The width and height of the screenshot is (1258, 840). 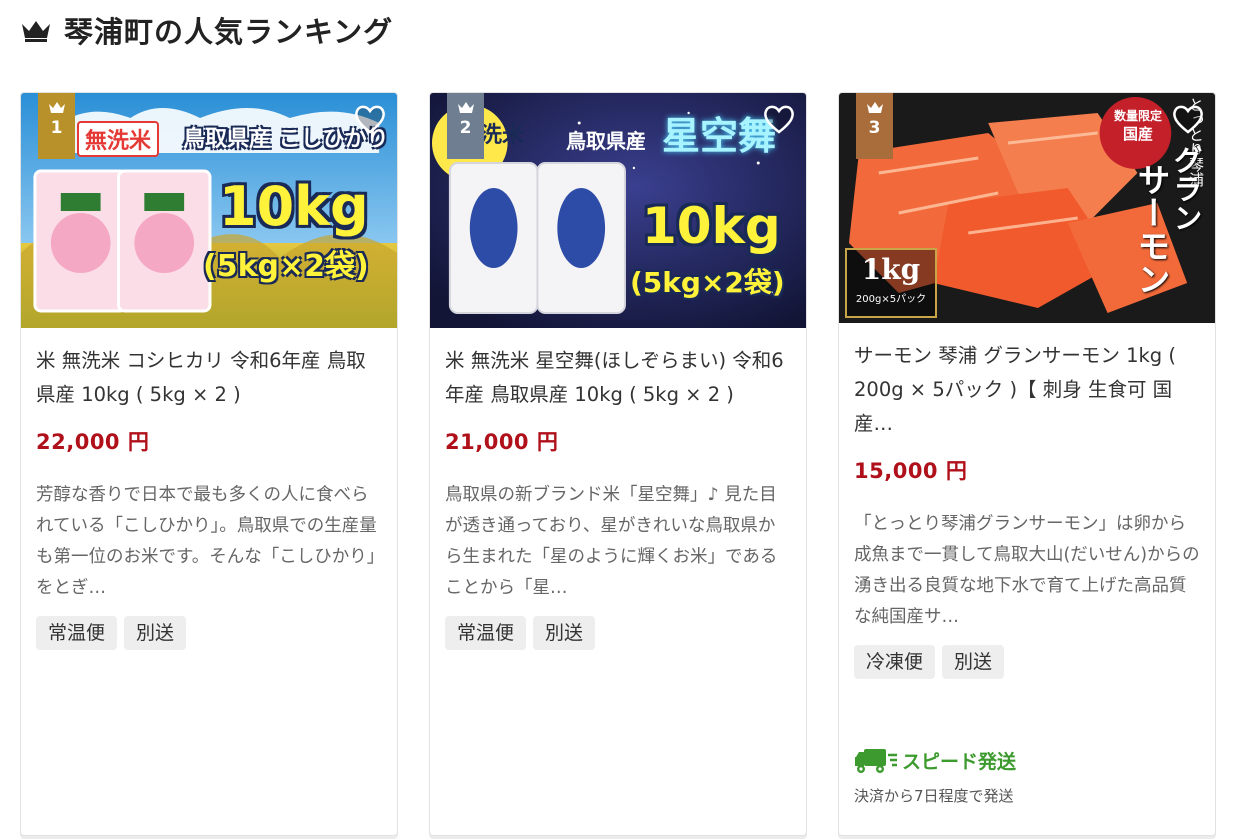 What do you see at coordinates (891, 299) in the screenshot?
I see `image-pack-text: 200g×5パック` at bounding box center [891, 299].